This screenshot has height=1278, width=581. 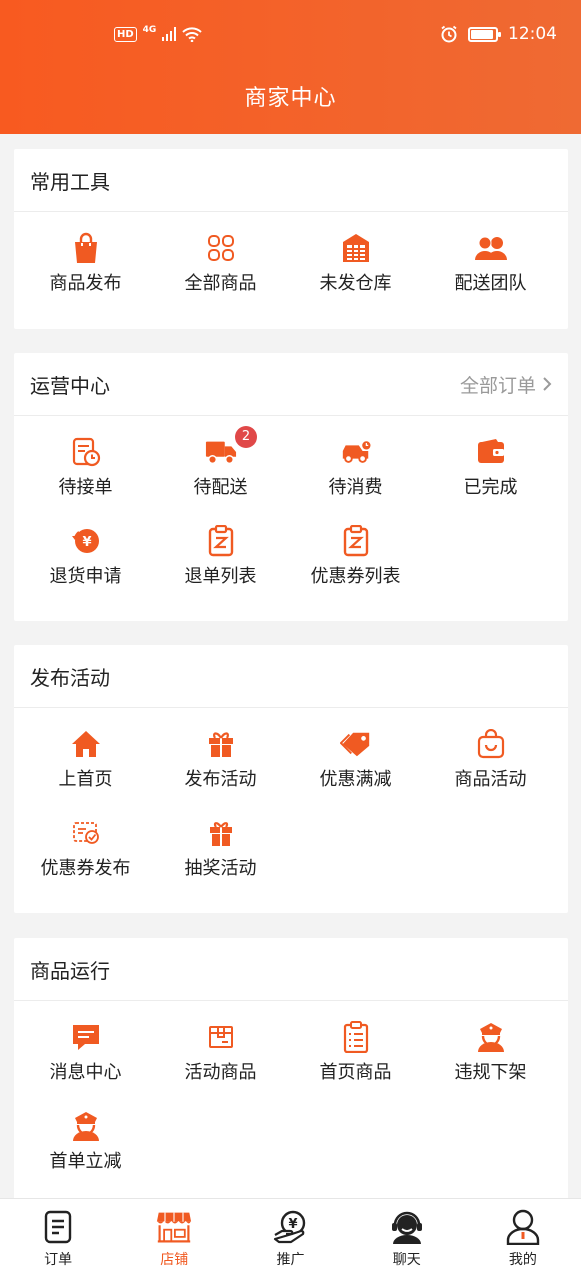 I want to click on signal-icon, so click(x=169, y=34).